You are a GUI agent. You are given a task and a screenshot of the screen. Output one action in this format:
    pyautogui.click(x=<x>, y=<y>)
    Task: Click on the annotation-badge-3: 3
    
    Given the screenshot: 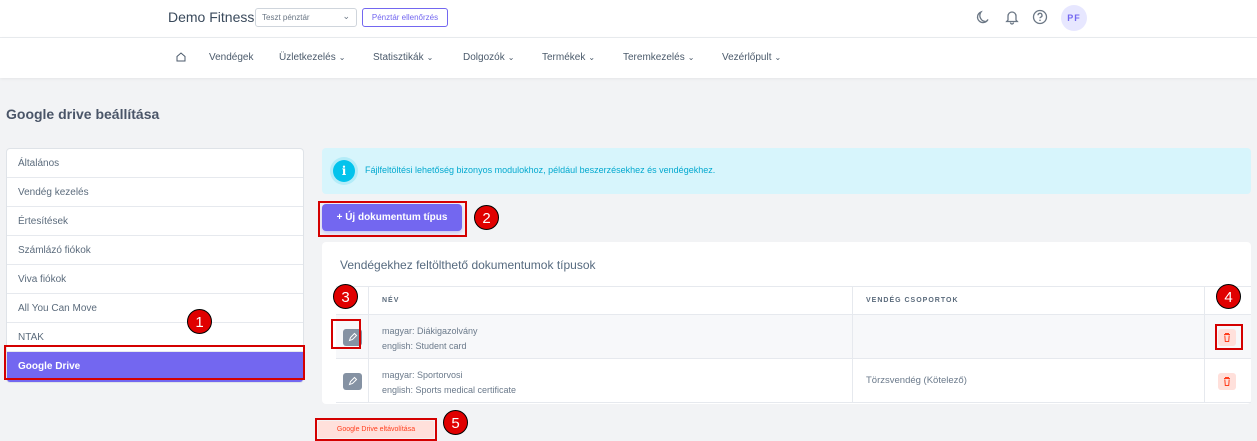 What is the action you would take?
    pyautogui.click(x=345, y=296)
    